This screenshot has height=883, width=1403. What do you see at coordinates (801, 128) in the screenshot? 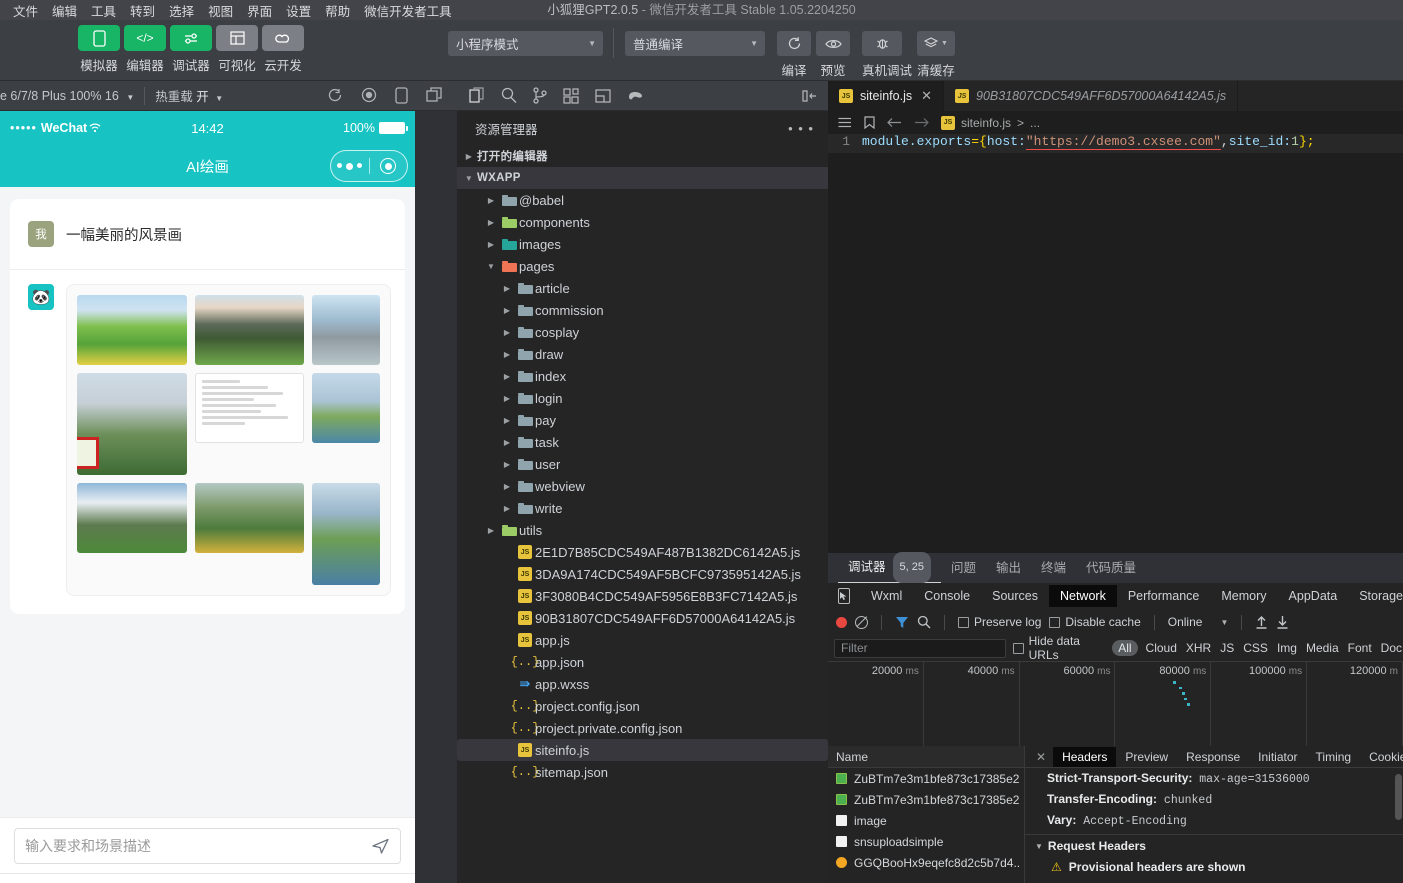
I see `more-dots-icon: • • •` at bounding box center [801, 128].